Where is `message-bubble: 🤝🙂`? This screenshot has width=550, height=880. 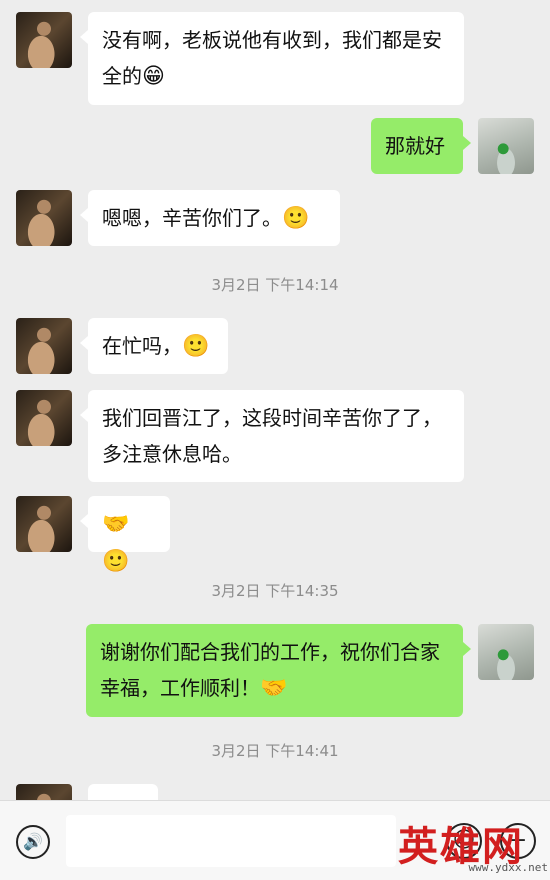
message-bubble: 🤝🙂 is located at coordinates (125, 535).